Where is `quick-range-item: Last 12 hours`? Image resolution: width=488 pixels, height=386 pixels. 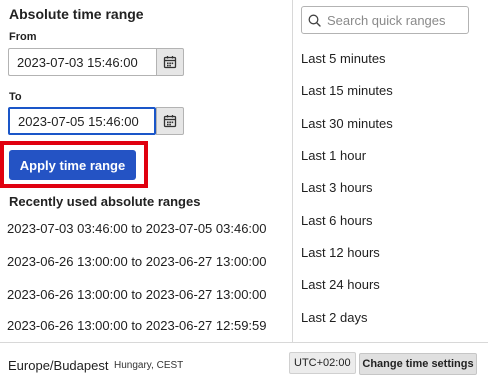
quick-range-item: Last 12 hours is located at coordinates (340, 252).